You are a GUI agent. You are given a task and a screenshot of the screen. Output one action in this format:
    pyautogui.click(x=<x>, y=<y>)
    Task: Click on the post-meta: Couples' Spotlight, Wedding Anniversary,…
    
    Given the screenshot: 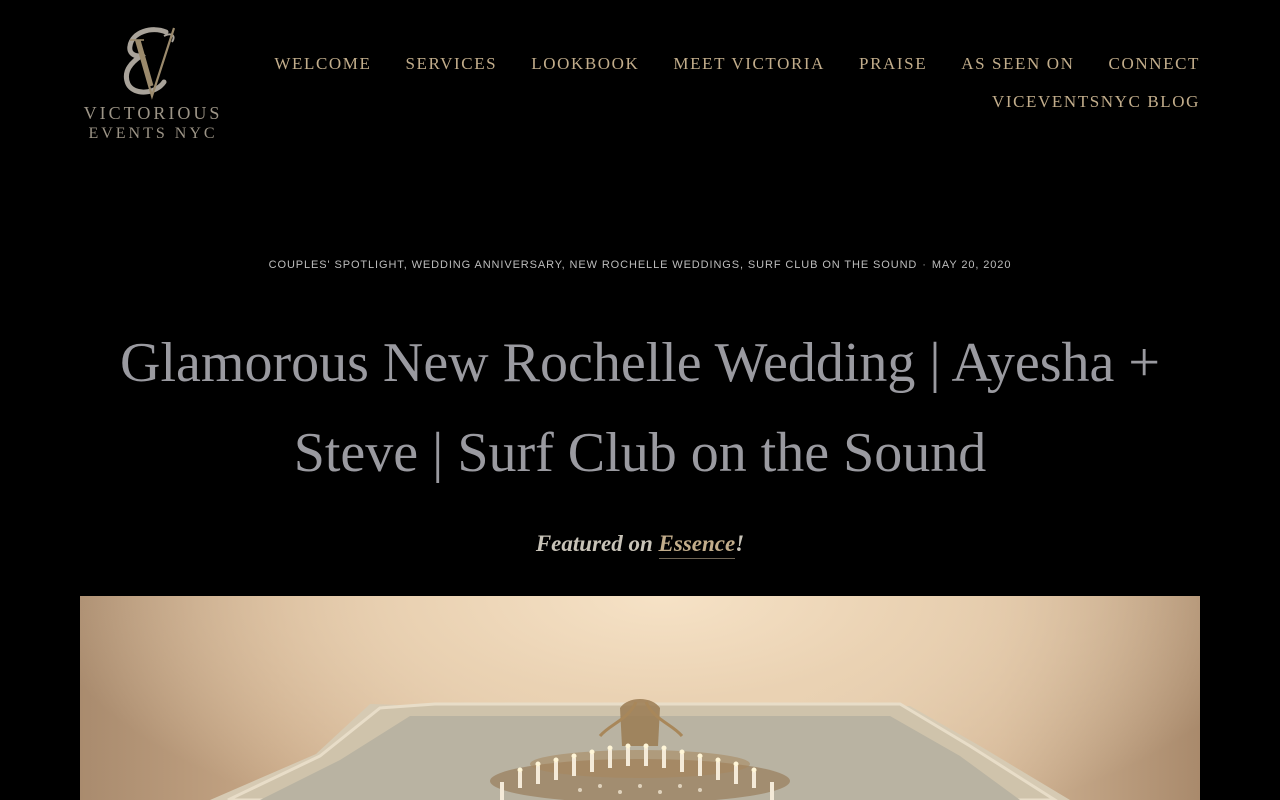 What is the action you would take?
    pyautogui.click(x=640, y=265)
    